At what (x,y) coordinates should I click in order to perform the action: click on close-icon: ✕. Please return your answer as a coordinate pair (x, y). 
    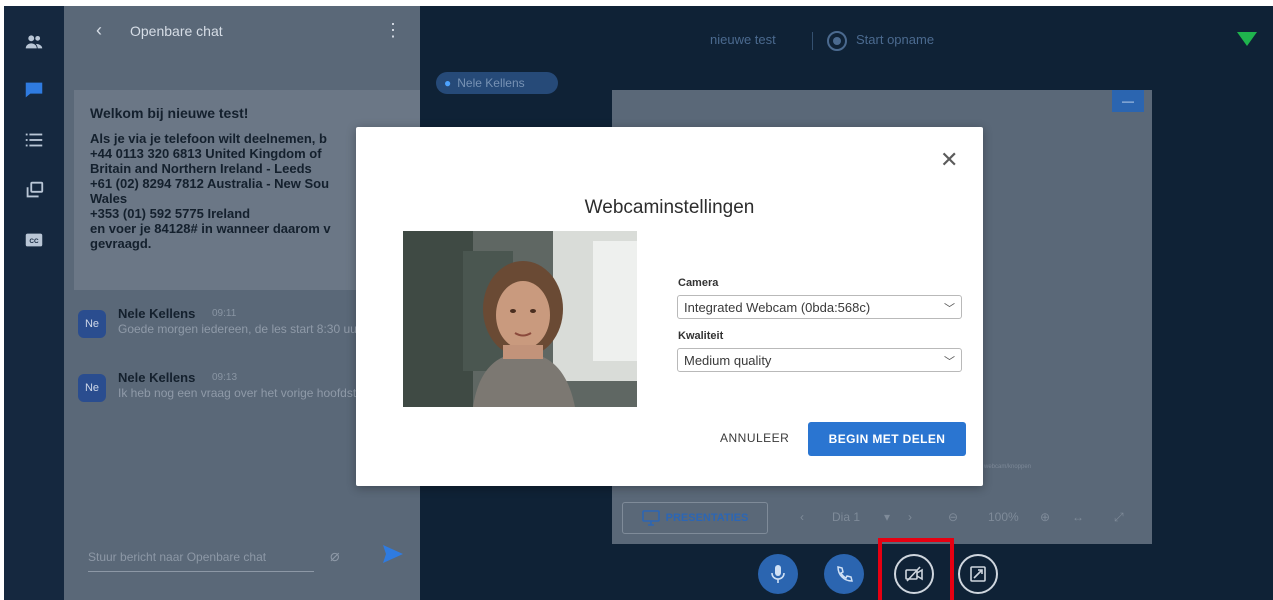
    Looking at the image, I should click on (949, 160).